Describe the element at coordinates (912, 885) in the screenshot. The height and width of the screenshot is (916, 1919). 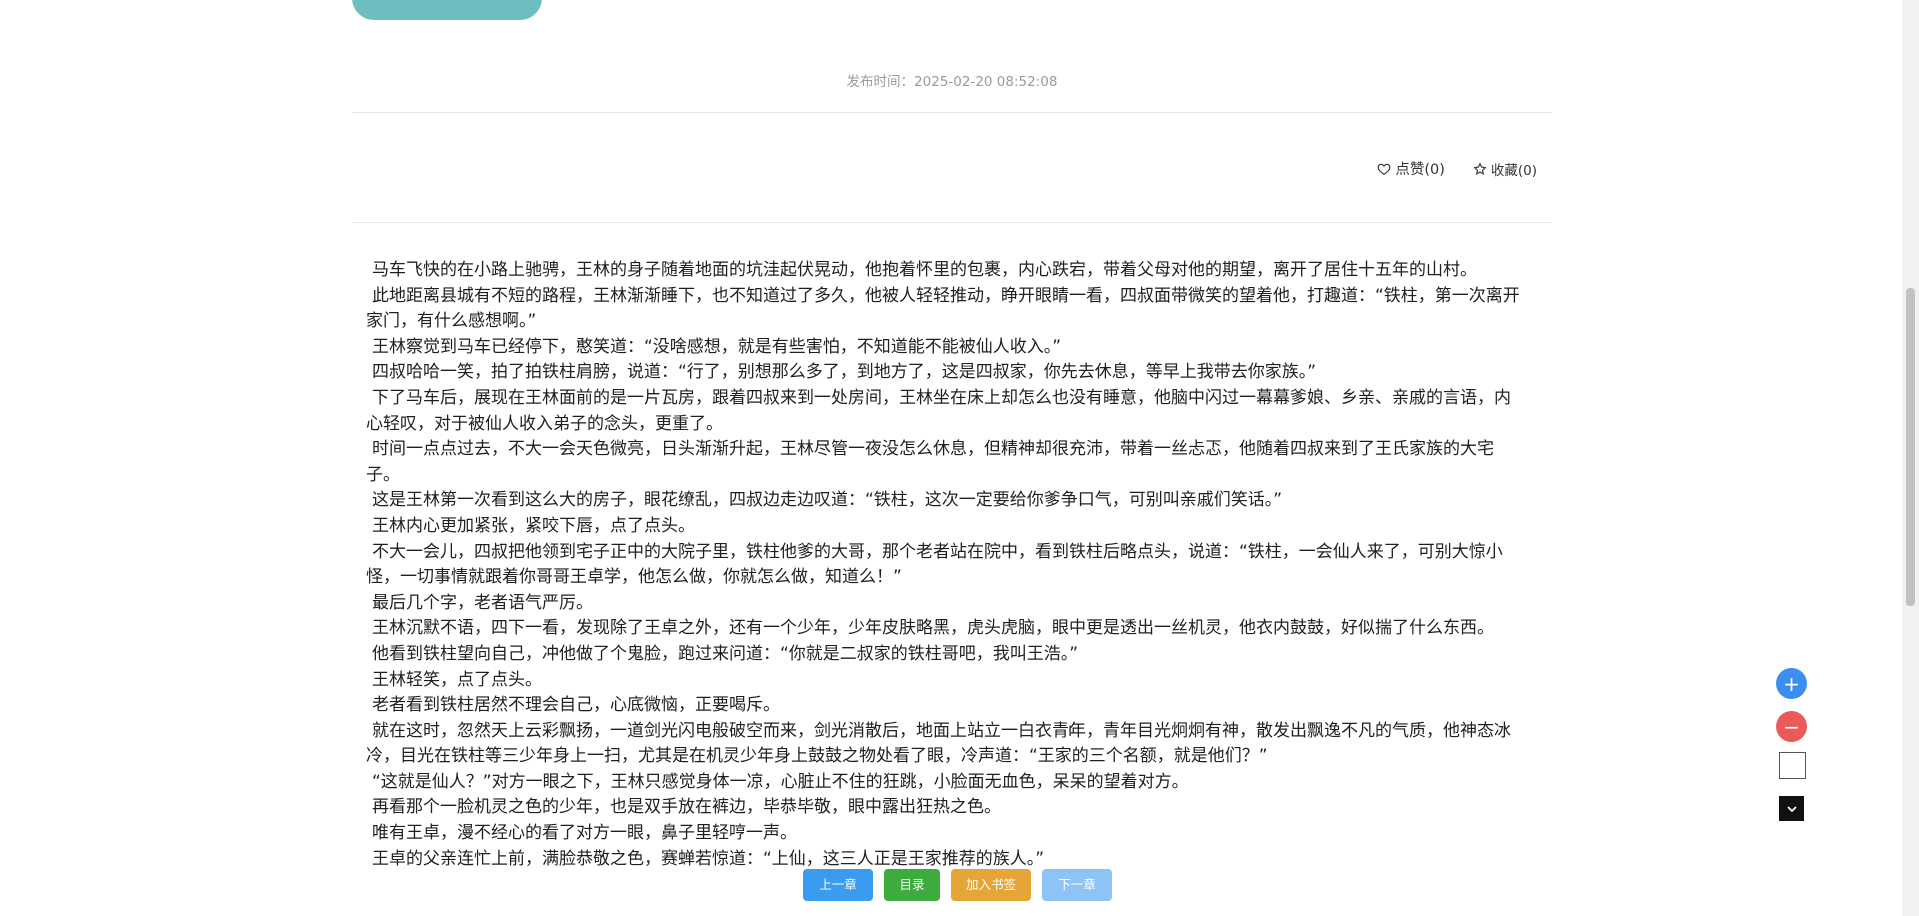
I see `table-of-contents-button: 目录` at that location.